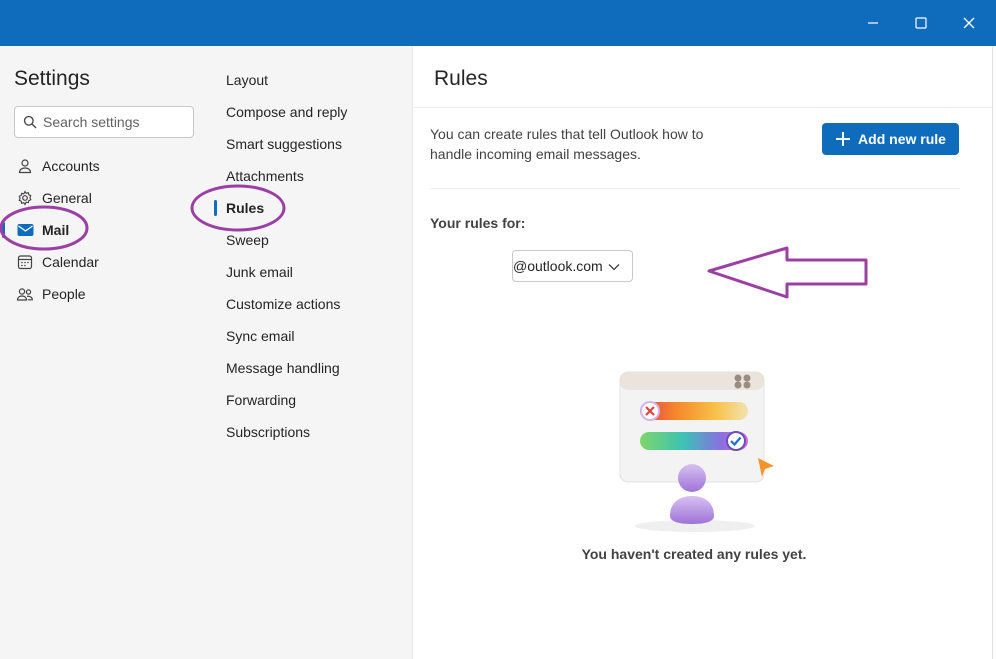 Image resolution: width=996 pixels, height=659 pixels. Describe the element at coordinates (558, 266) in the screenshot. I see `account-dropdown-value: @outlook.com` at that location.